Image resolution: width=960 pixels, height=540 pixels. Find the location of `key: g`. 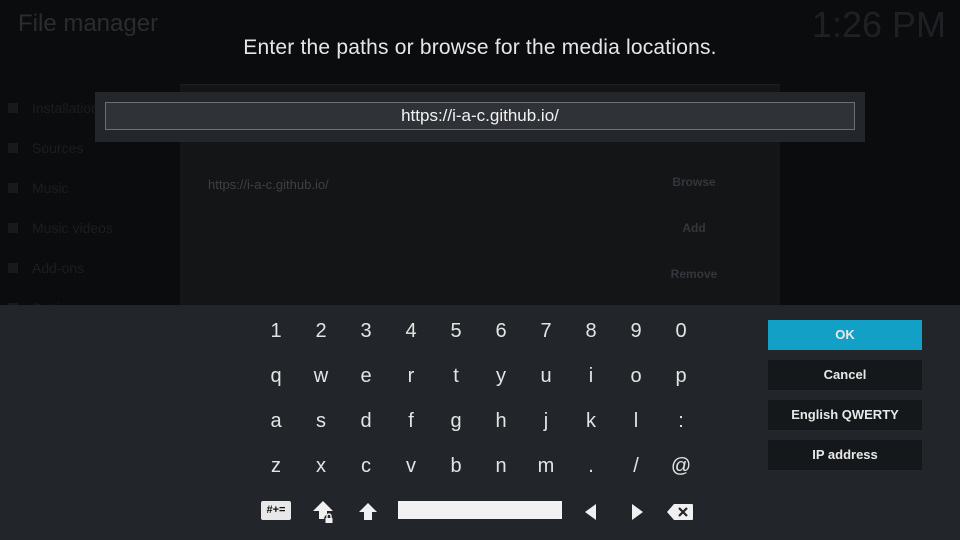

key: g is located at coordinates (456, 421).